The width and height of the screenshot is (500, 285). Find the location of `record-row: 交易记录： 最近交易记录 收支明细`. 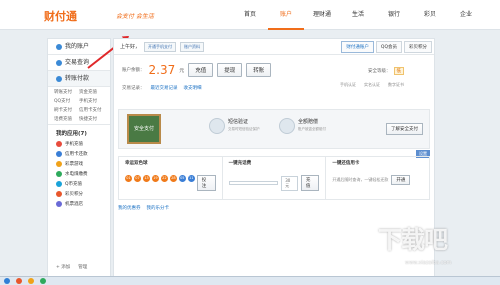

record-row: 交易记录： 最近交易记录 收支明细 is located at coordinates (162, 88).